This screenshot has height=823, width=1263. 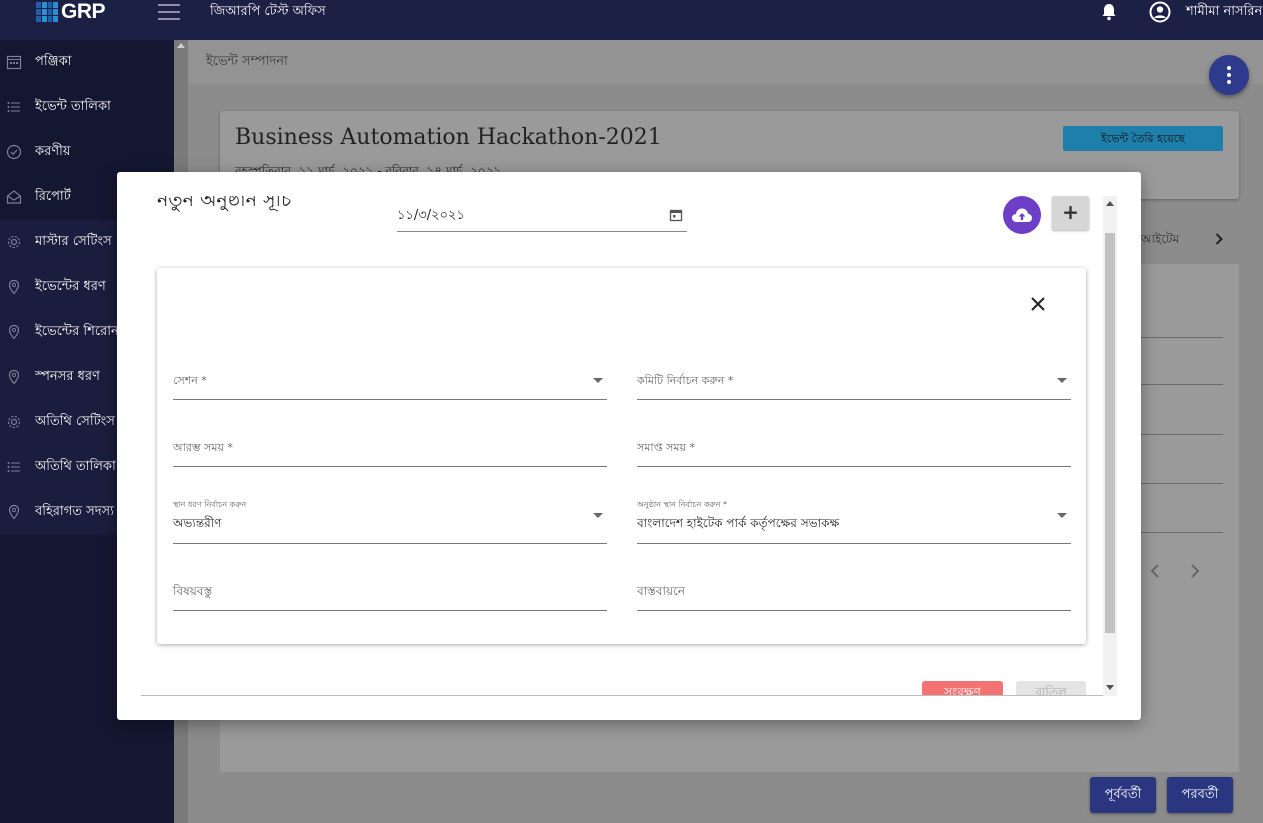 I want to click on add-button: +, so click(x=1070, y=213).